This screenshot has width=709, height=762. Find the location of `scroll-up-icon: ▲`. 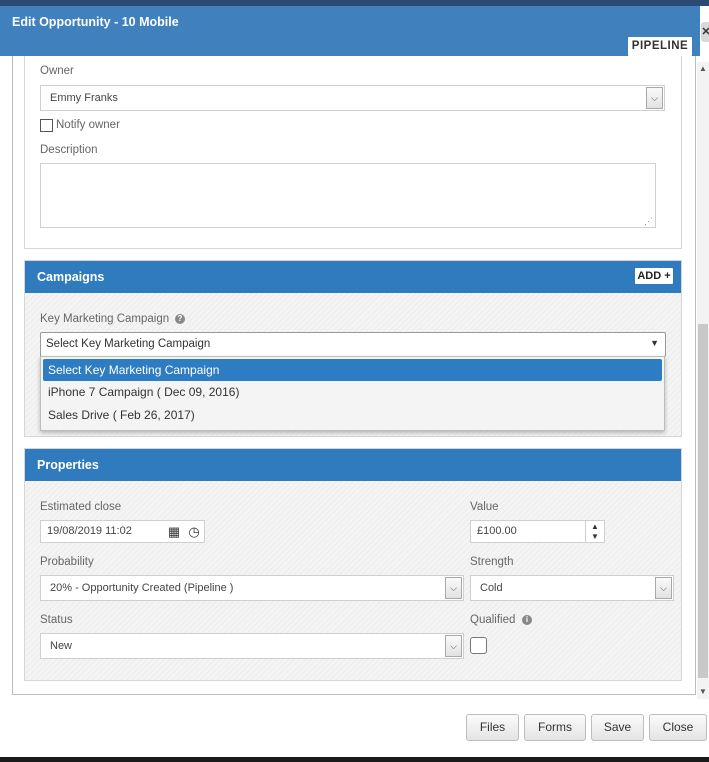

scroll-up-icon: ▲ is located at coordinates (703, 69).